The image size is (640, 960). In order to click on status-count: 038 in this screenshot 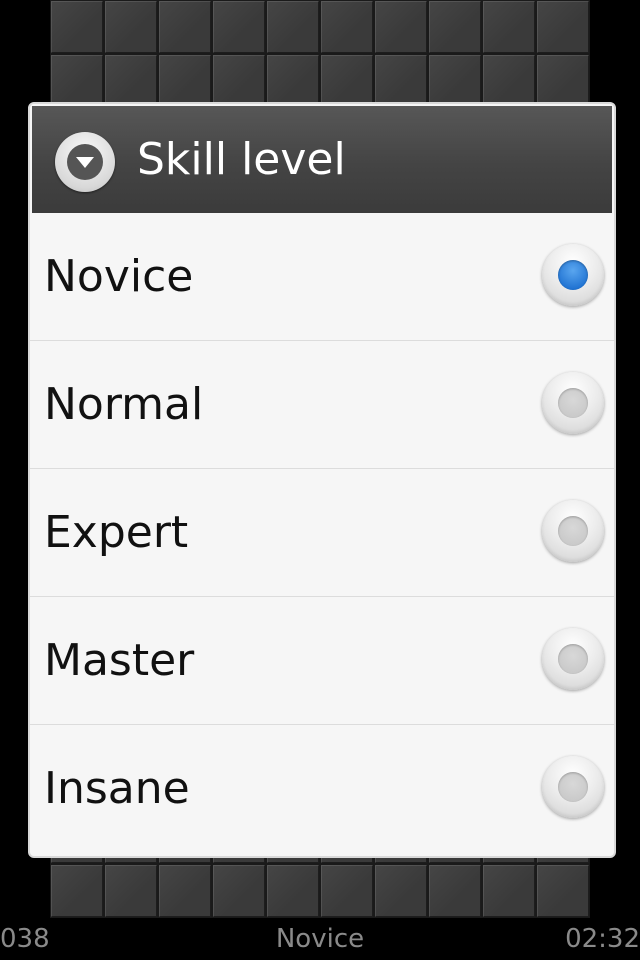, I will do `click(25, 939)`.